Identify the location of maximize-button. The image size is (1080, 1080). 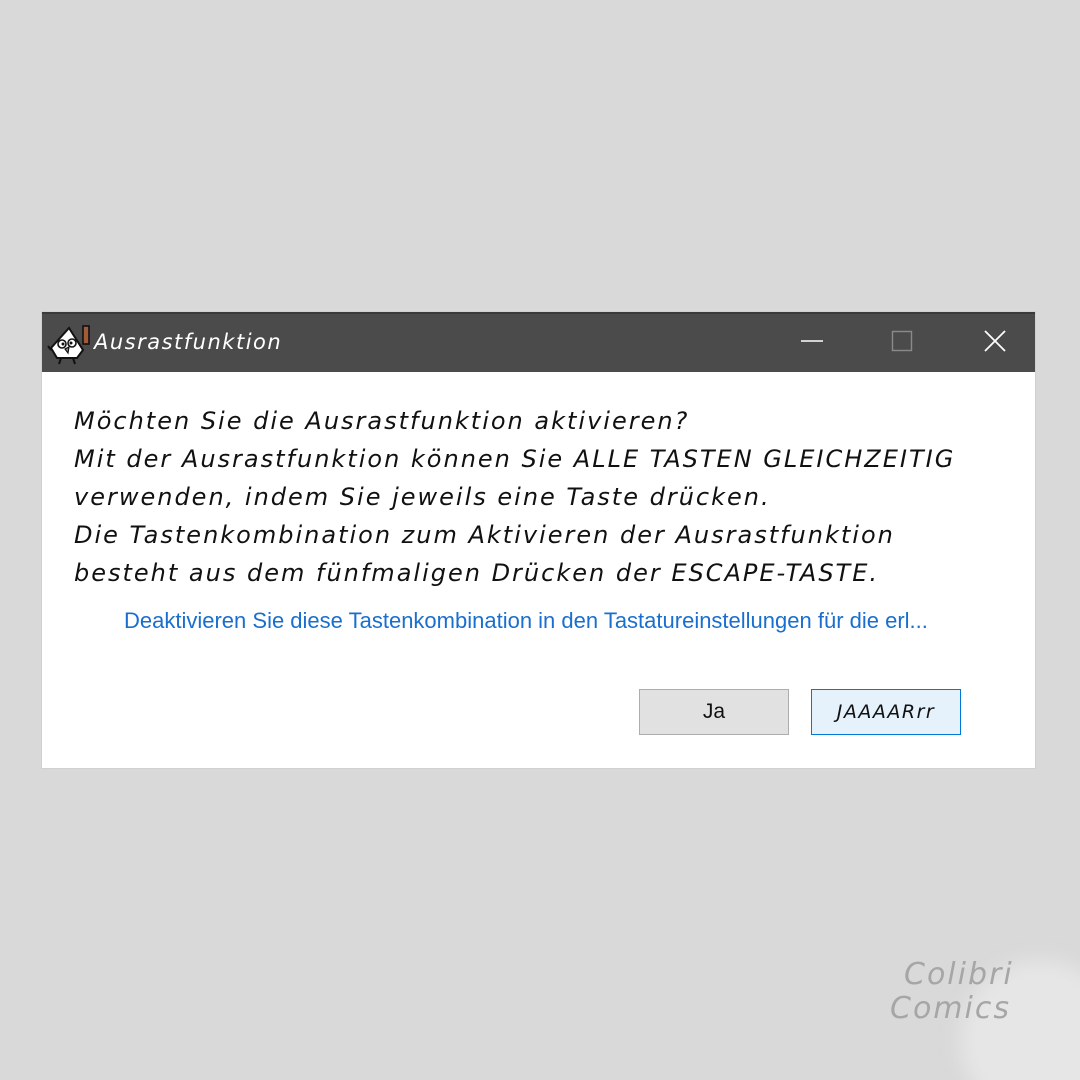
(902, 343).